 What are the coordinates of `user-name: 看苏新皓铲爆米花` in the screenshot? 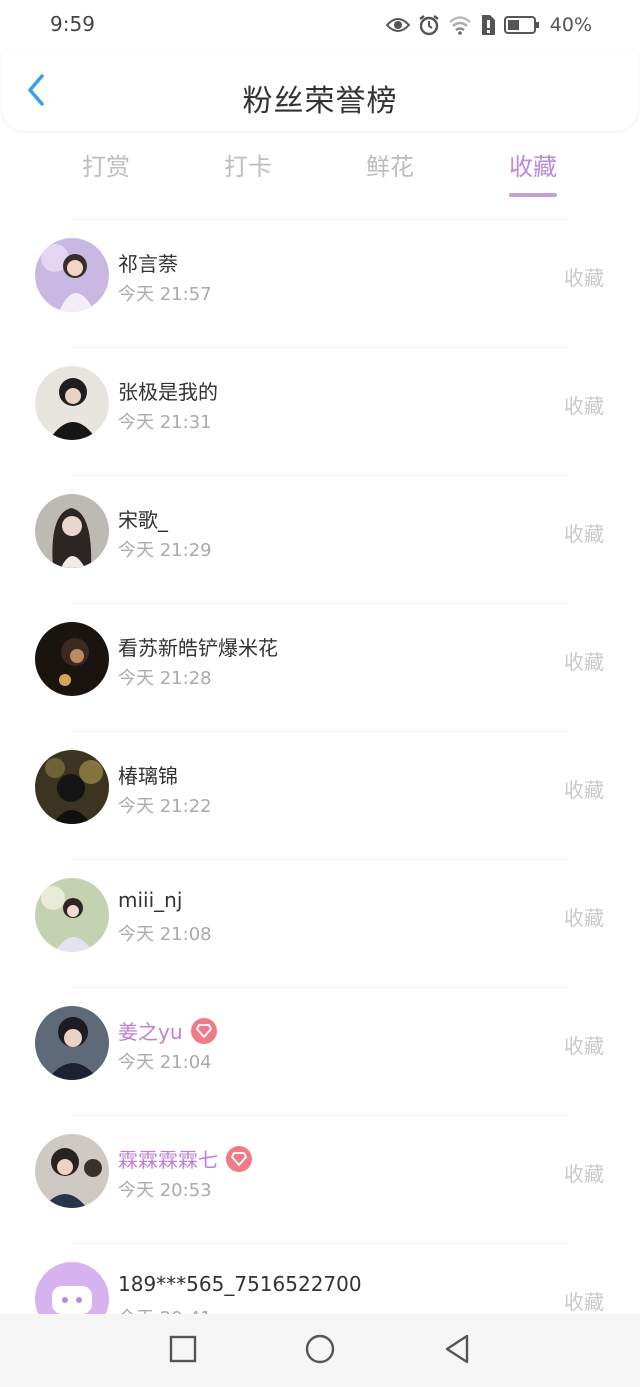 It's located at (198, 648).